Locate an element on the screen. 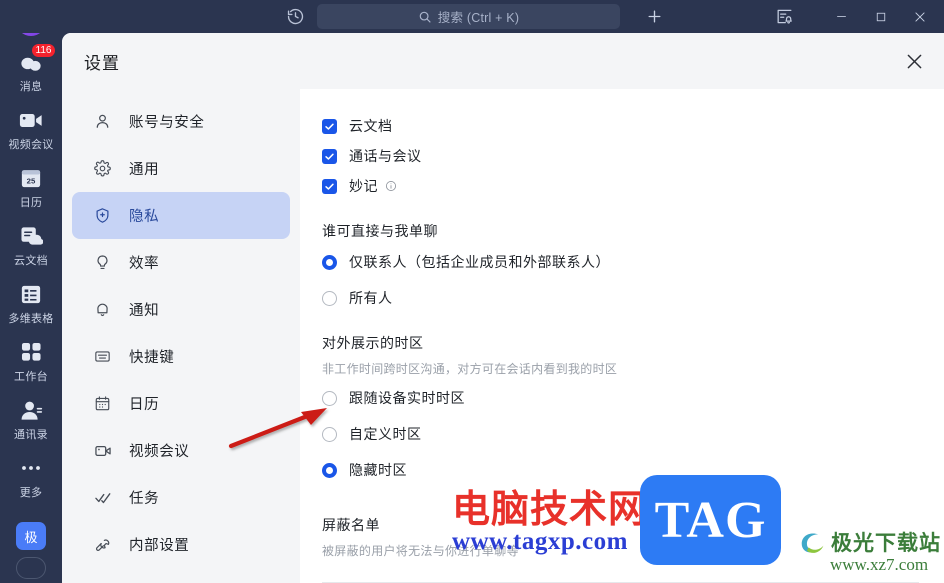 This screenshot has width=944, height=583. rail-bottom-section: 极 is located at coordinates (31, 550).